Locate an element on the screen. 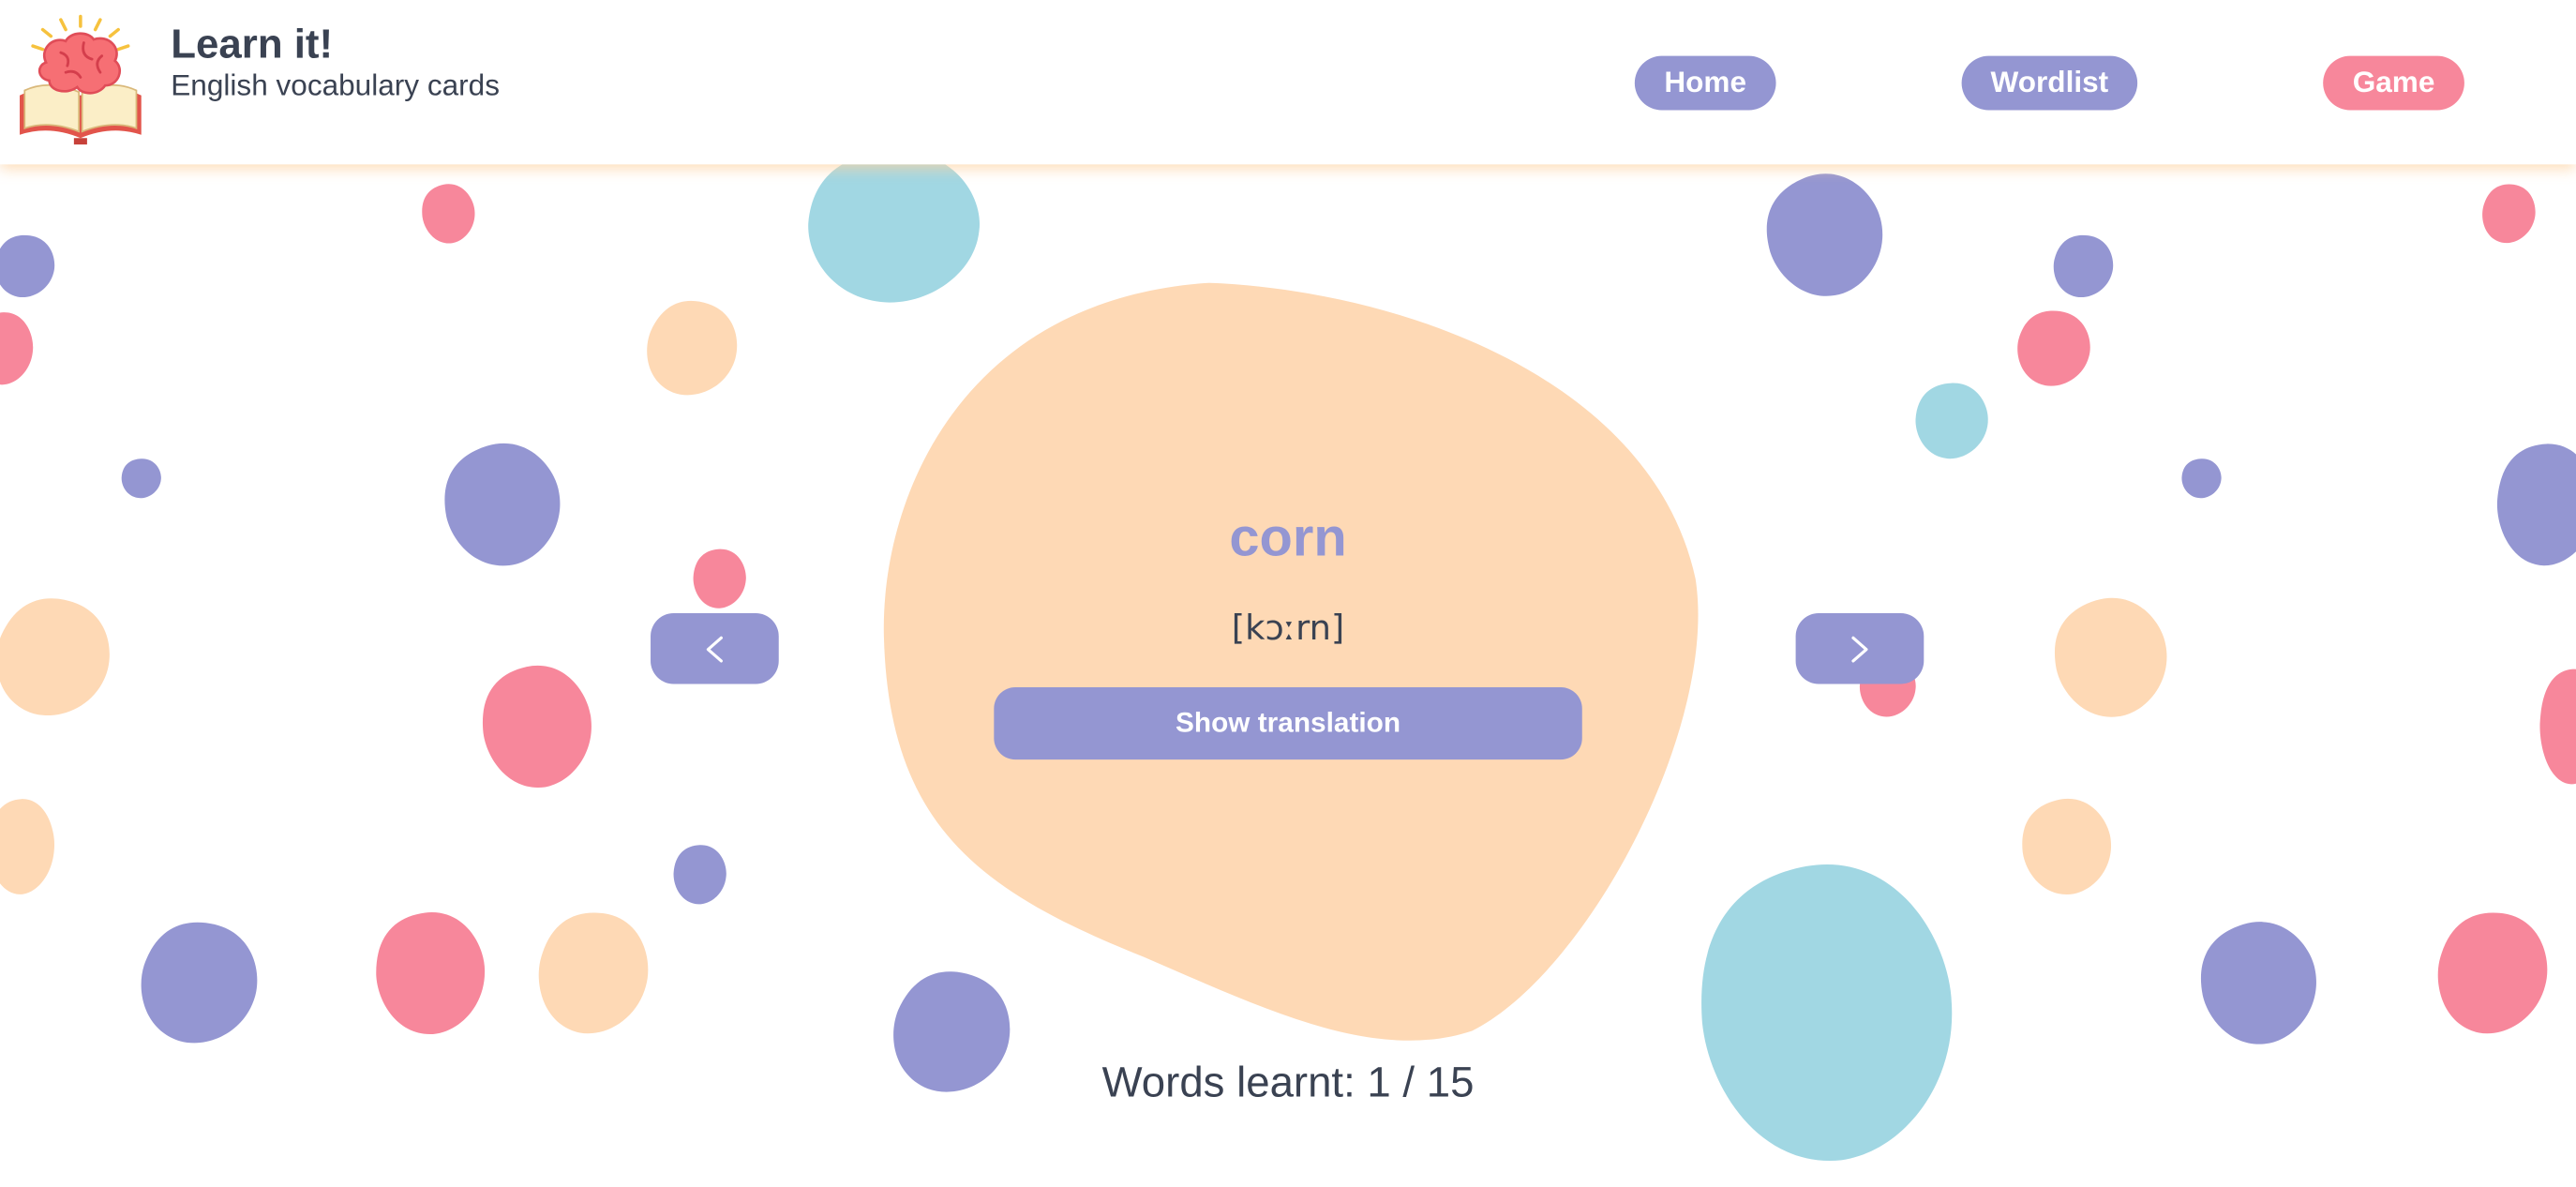  app-subtitle: English vocabulary cards is located at coordinates (335, 85).